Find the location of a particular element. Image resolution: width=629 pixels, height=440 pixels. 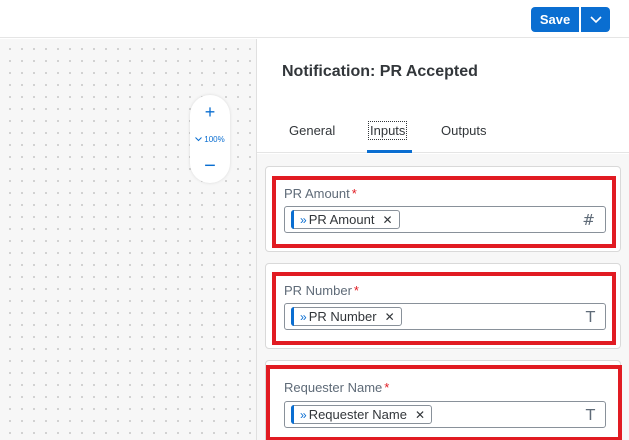

save-options-button is located at coordinates (595, 19).